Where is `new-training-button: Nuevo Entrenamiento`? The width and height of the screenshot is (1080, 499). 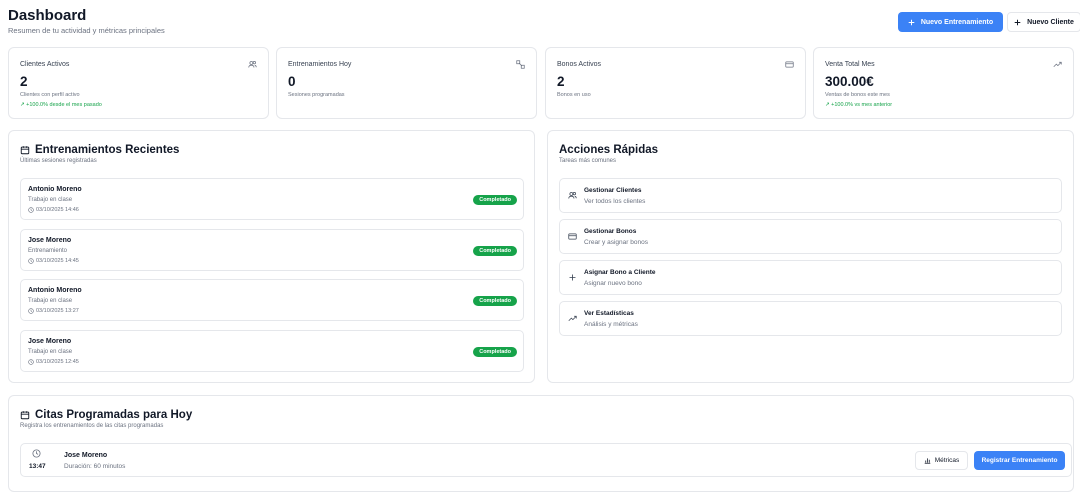
new-training-button: Nuevo Entrenamiento is located at coordinates (950, 22).